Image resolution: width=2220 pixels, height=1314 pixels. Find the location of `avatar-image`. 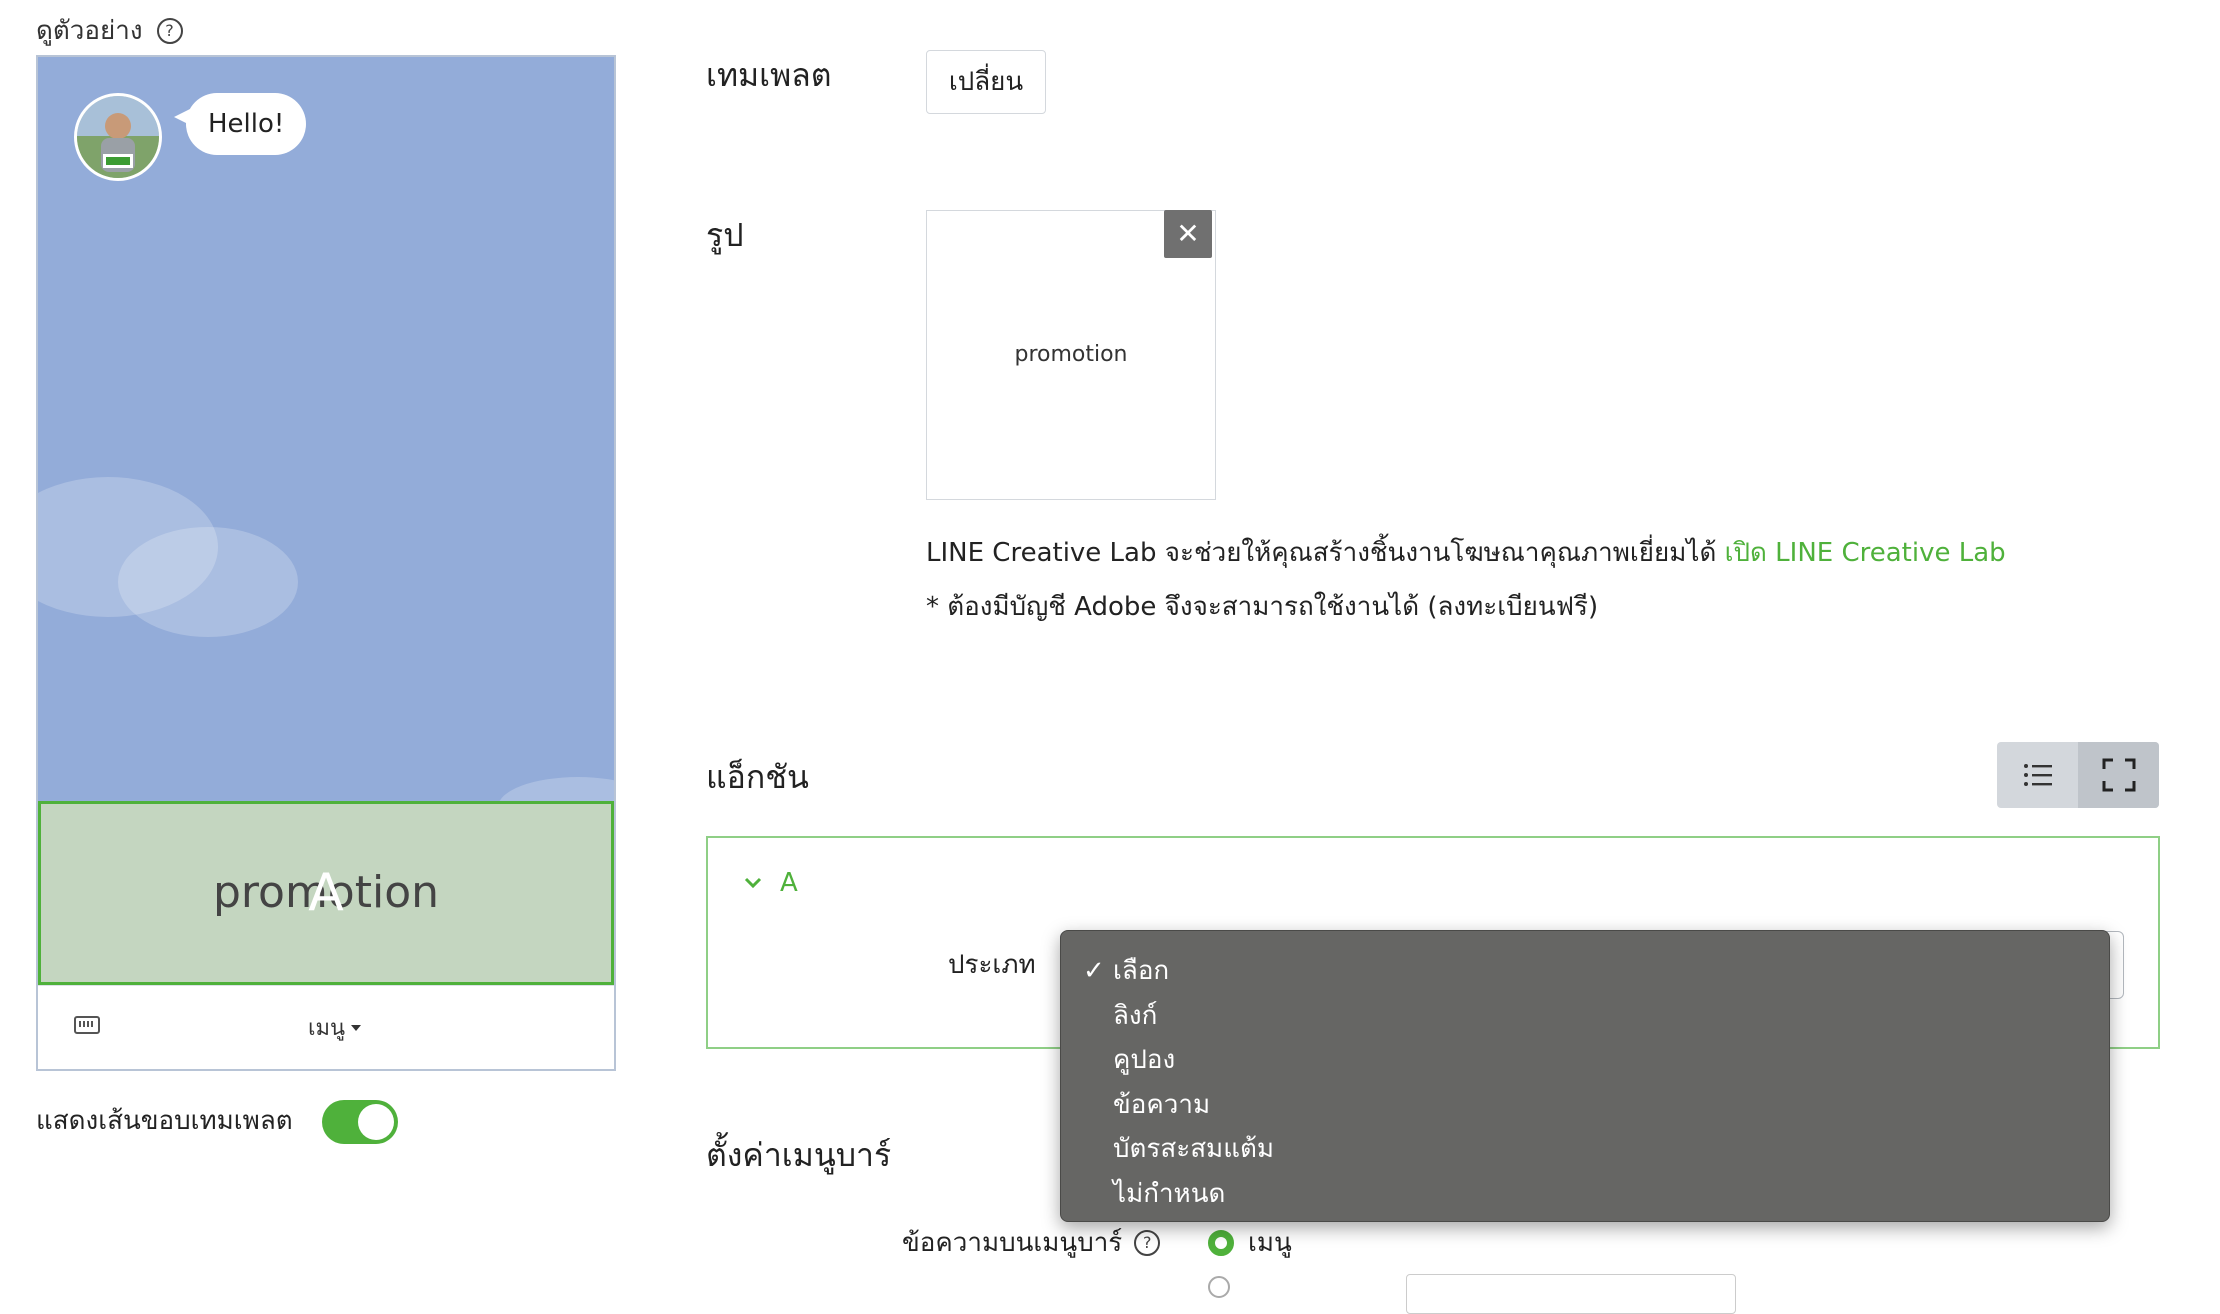

avatar-image is located at coordinates (118, 137).